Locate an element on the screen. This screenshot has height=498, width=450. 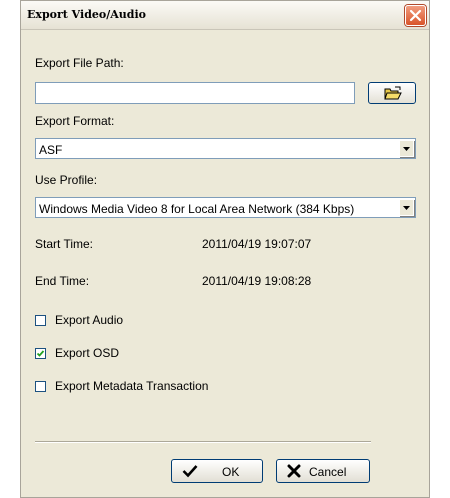
export-file-path-label: Export File Path: is located at coordinates (79, 63).